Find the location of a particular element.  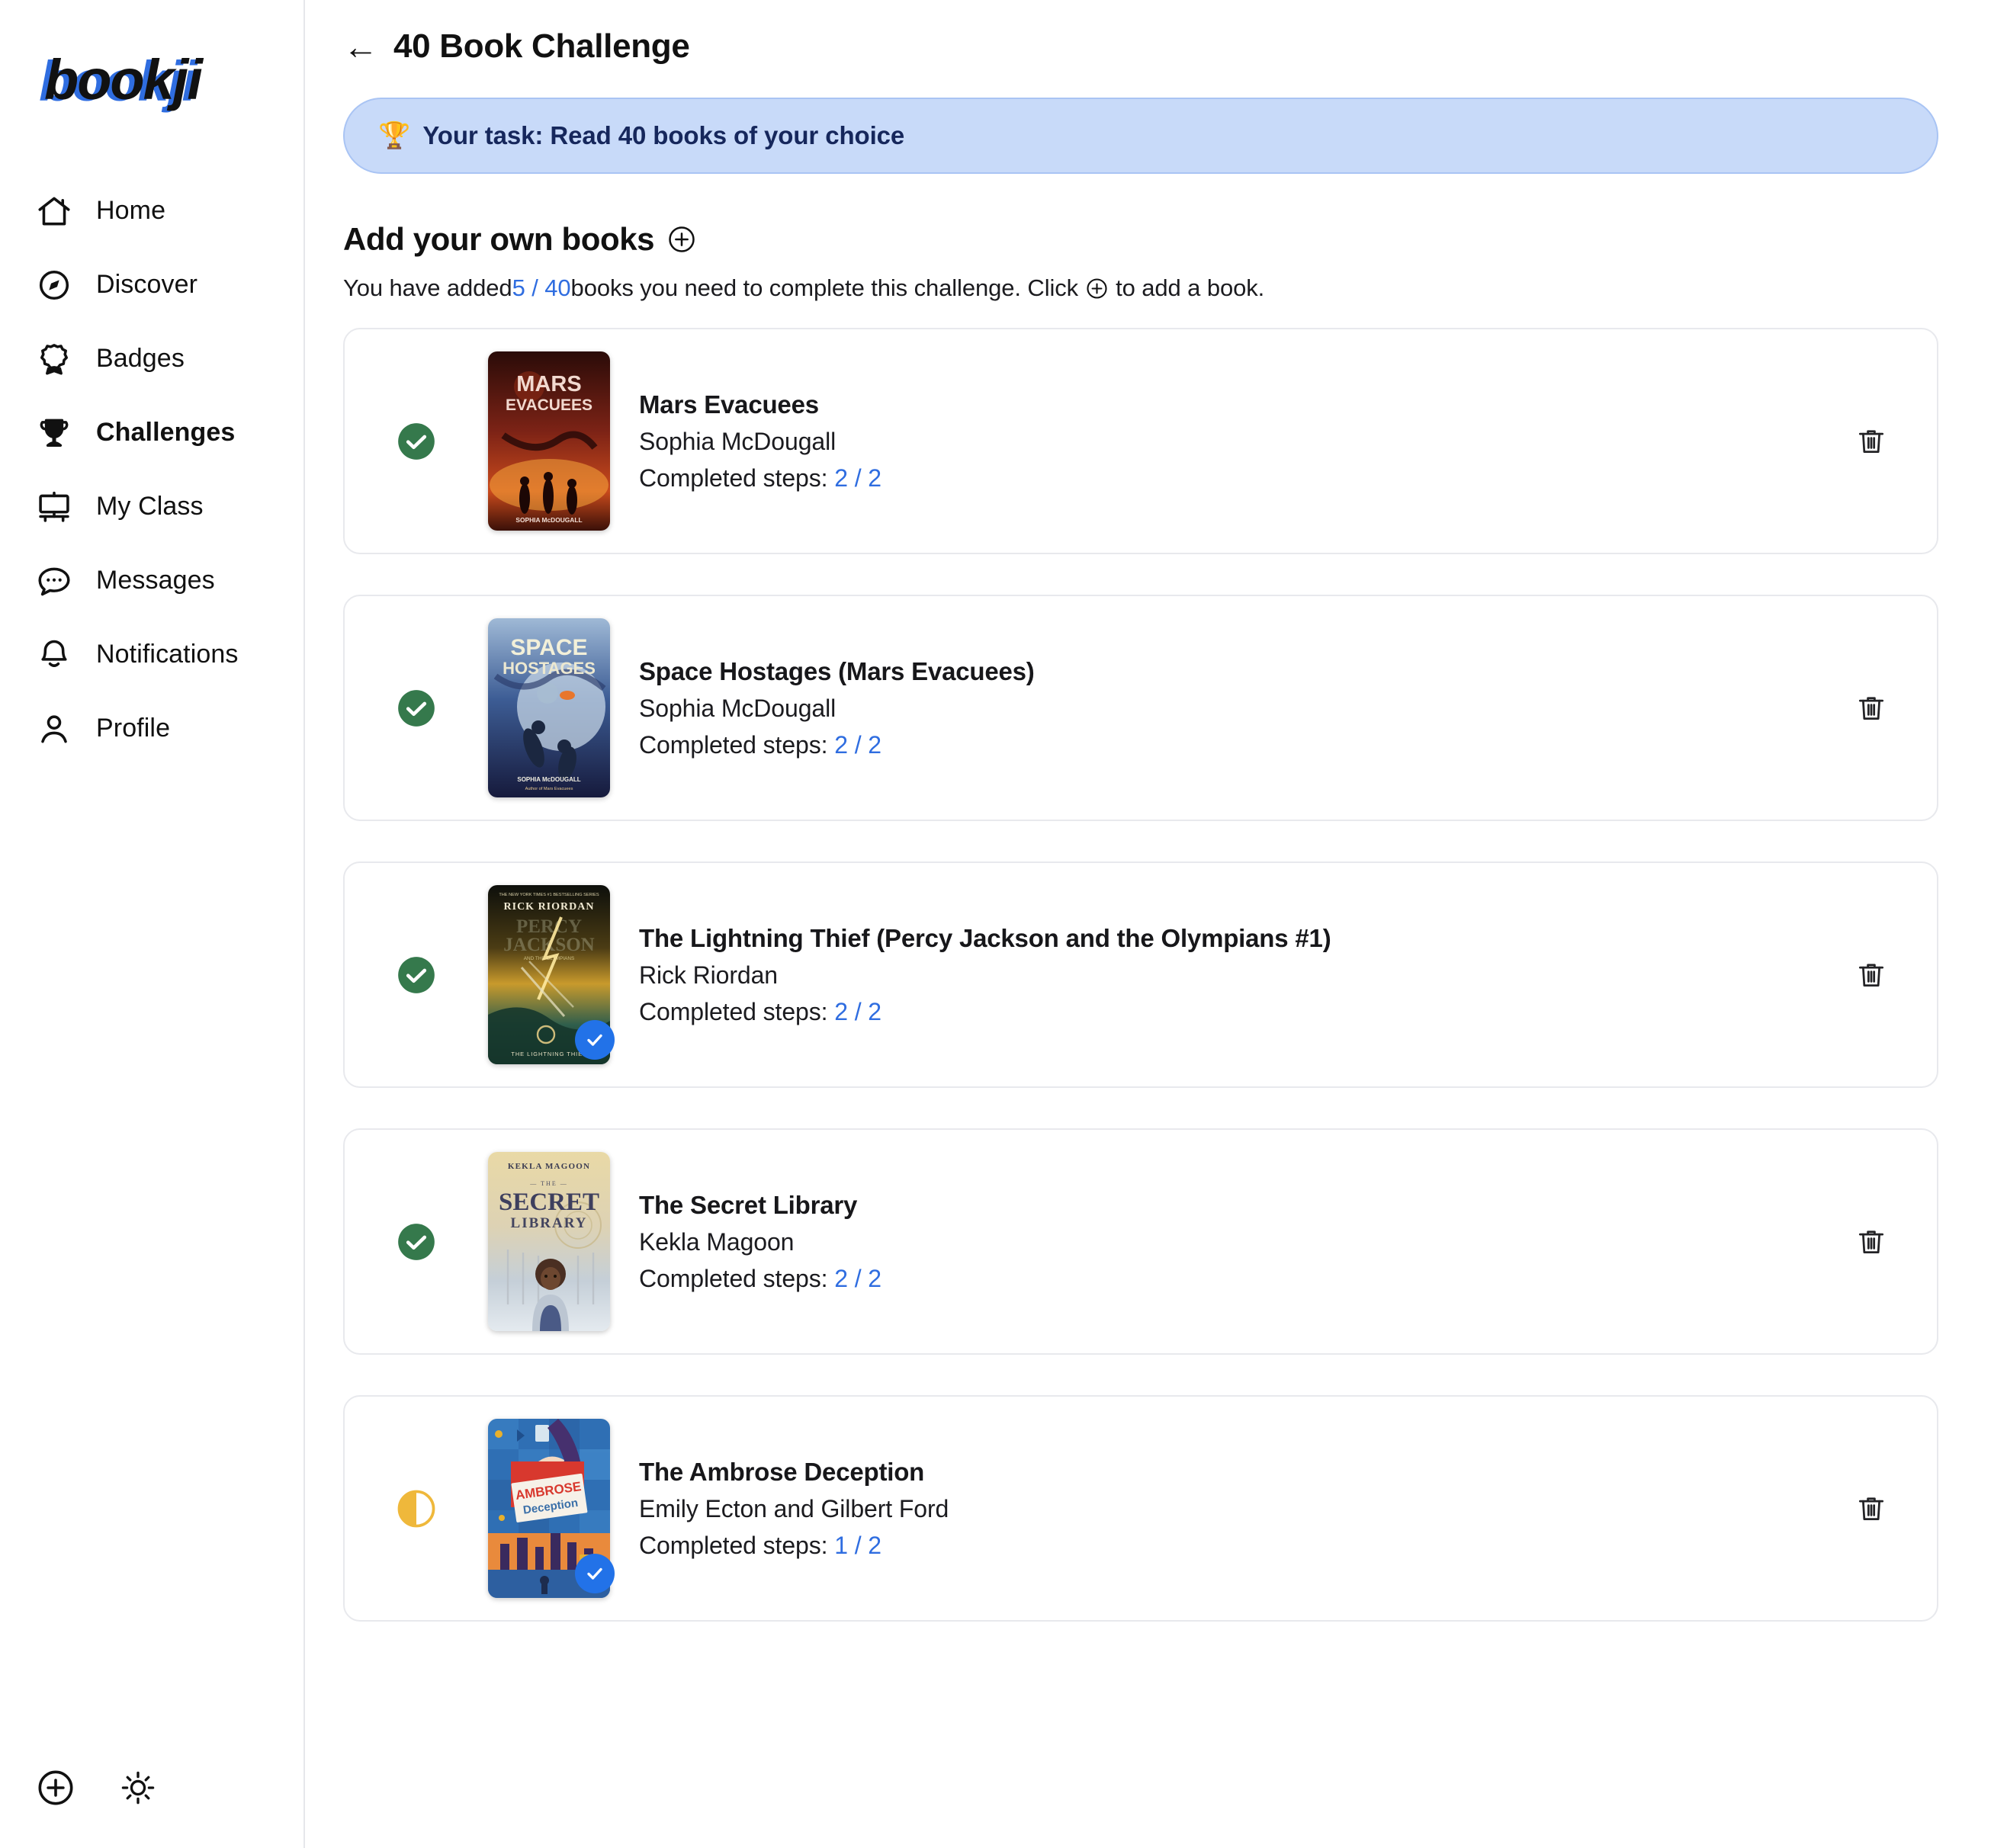

mars-evacuees-cover: MARS EVACUEES SOPHIA McDOUGALL is located at coordinates (549, 441).